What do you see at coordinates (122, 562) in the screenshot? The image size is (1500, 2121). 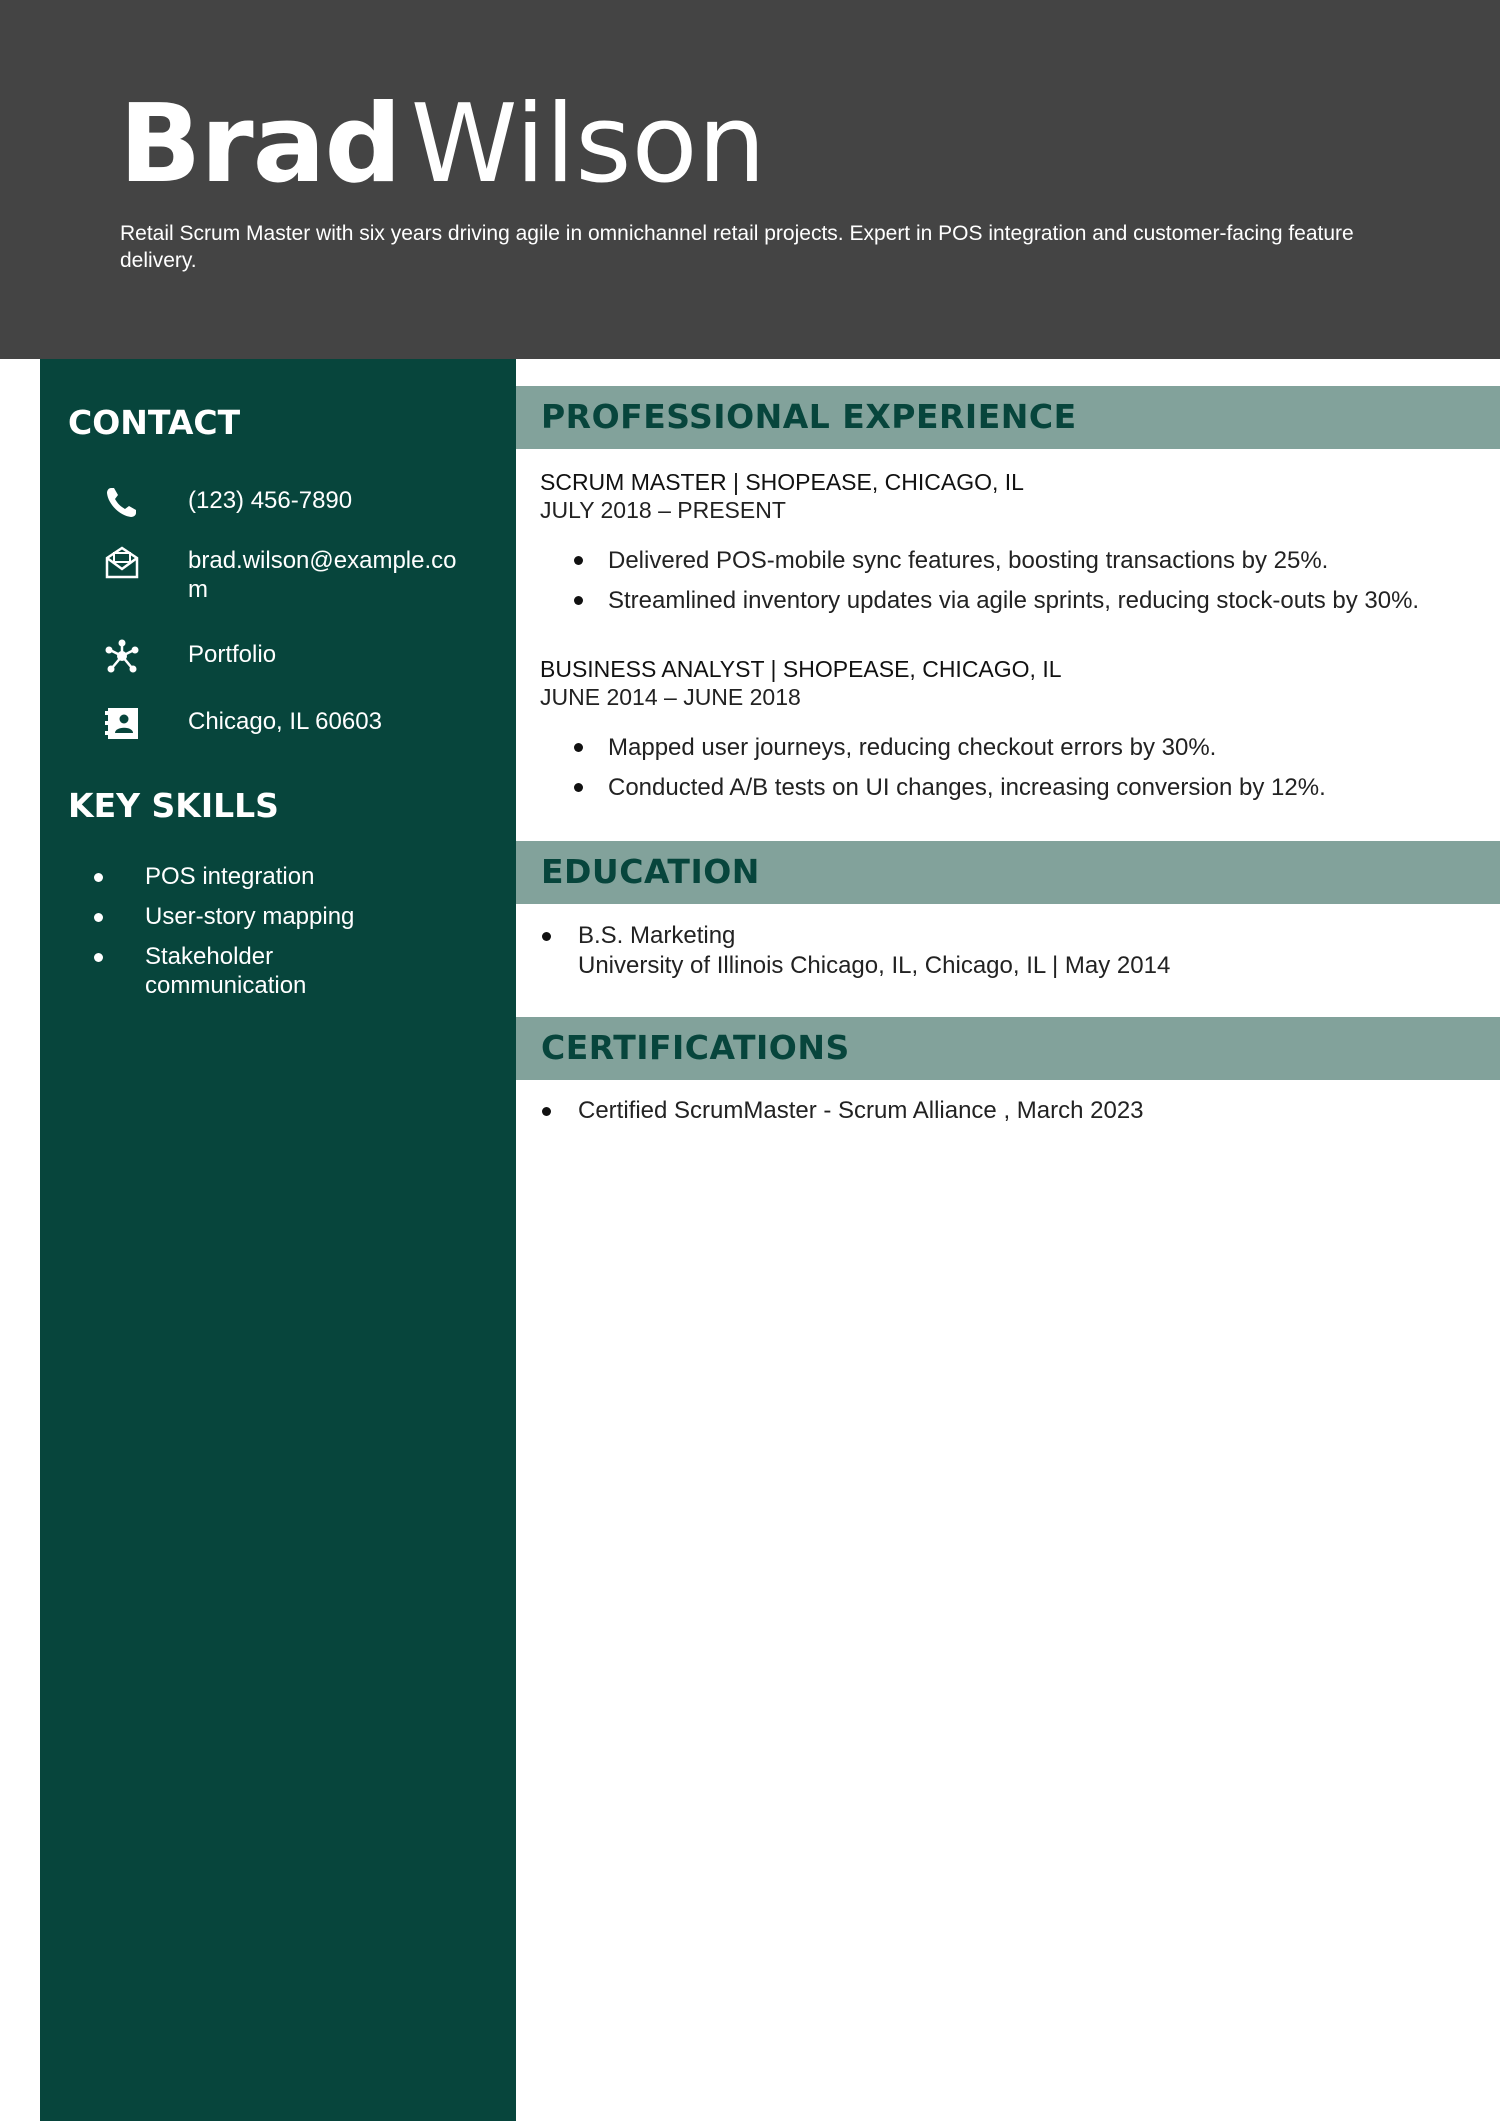 I see `mail-icon` at bounding box center [122, 562].